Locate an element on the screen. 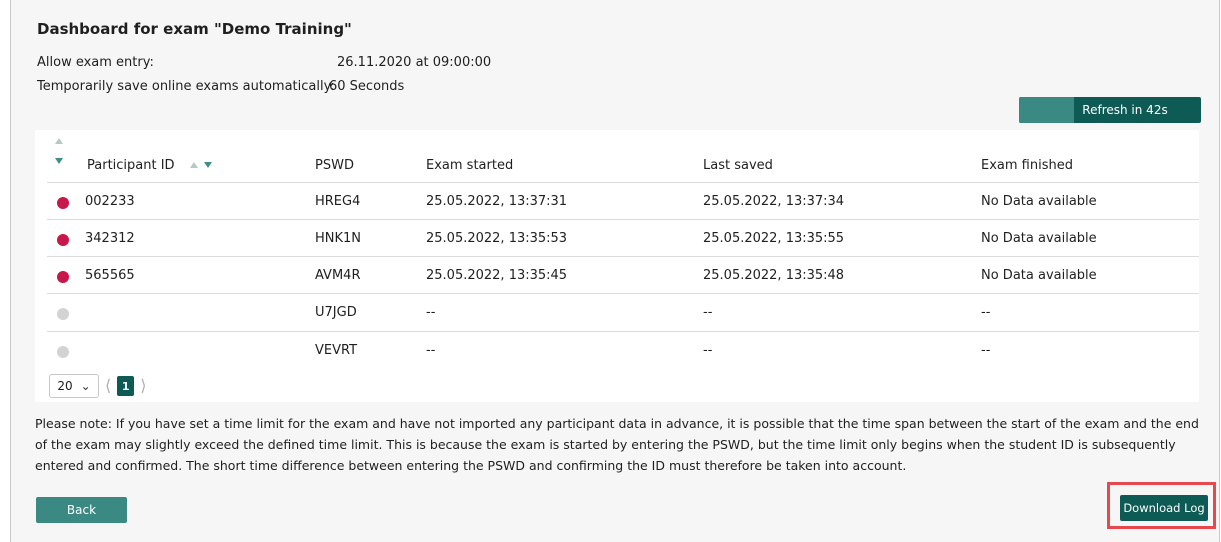  pswd: HREG4 is located at coordinates (338, 201).